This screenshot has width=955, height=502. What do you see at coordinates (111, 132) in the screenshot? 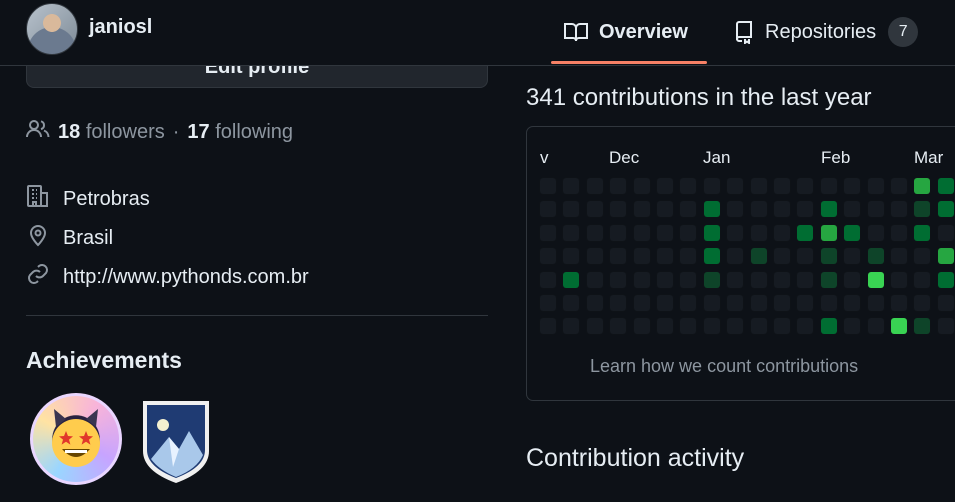
I see `followers-link: 18 followers` at bounding box center [111, 132].